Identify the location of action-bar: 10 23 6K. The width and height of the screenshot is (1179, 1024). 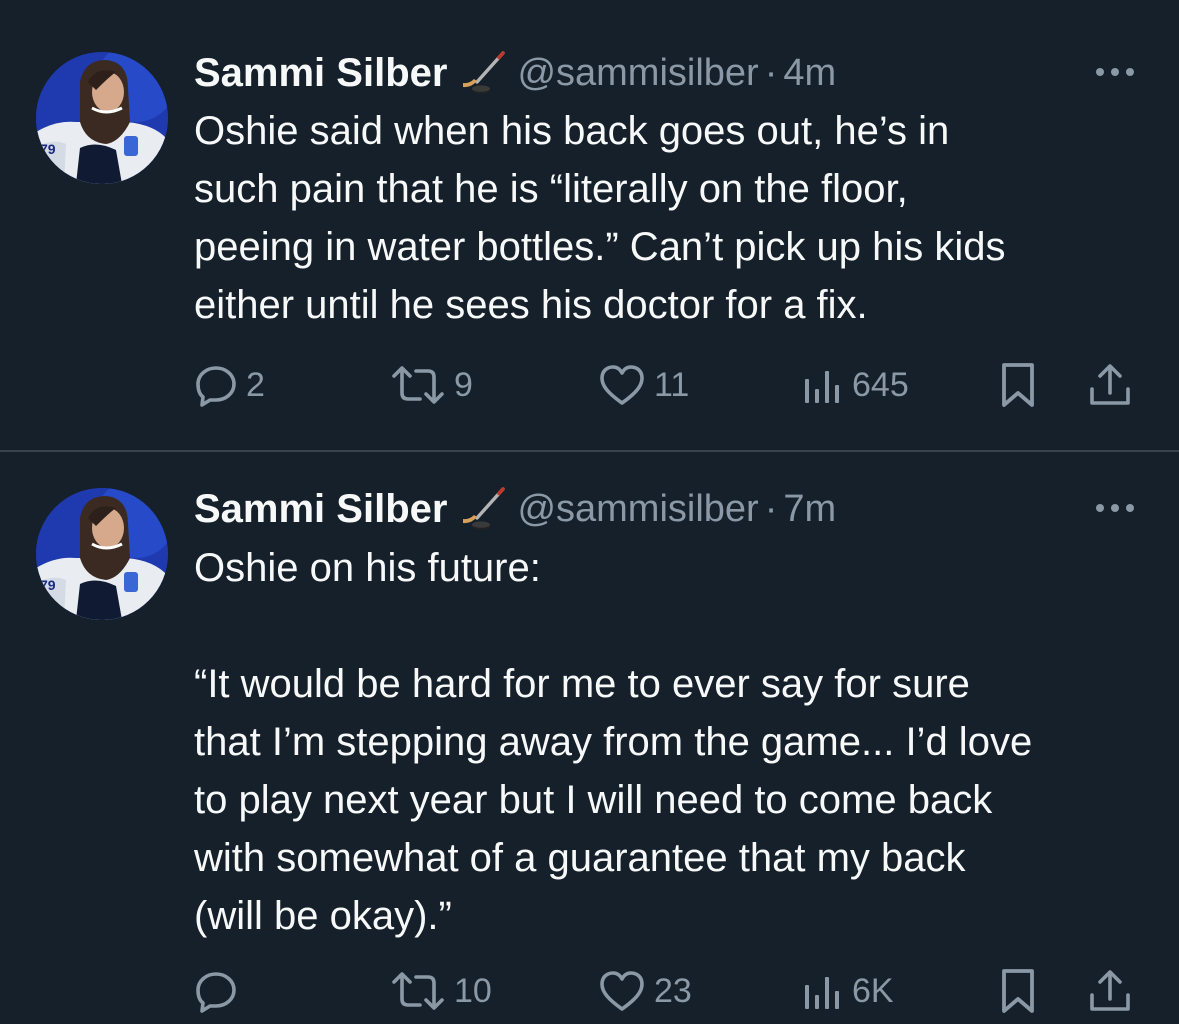
(666, 991).